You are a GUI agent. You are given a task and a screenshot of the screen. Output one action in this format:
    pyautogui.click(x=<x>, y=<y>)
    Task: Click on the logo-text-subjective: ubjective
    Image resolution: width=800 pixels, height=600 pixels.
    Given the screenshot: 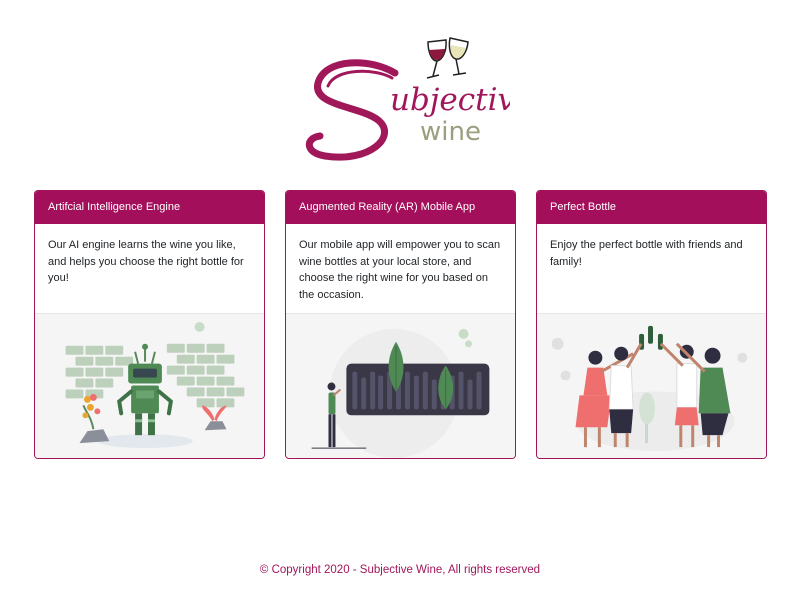 What is the action you would take?
    pyautogui.click(x=450, y=100)
    